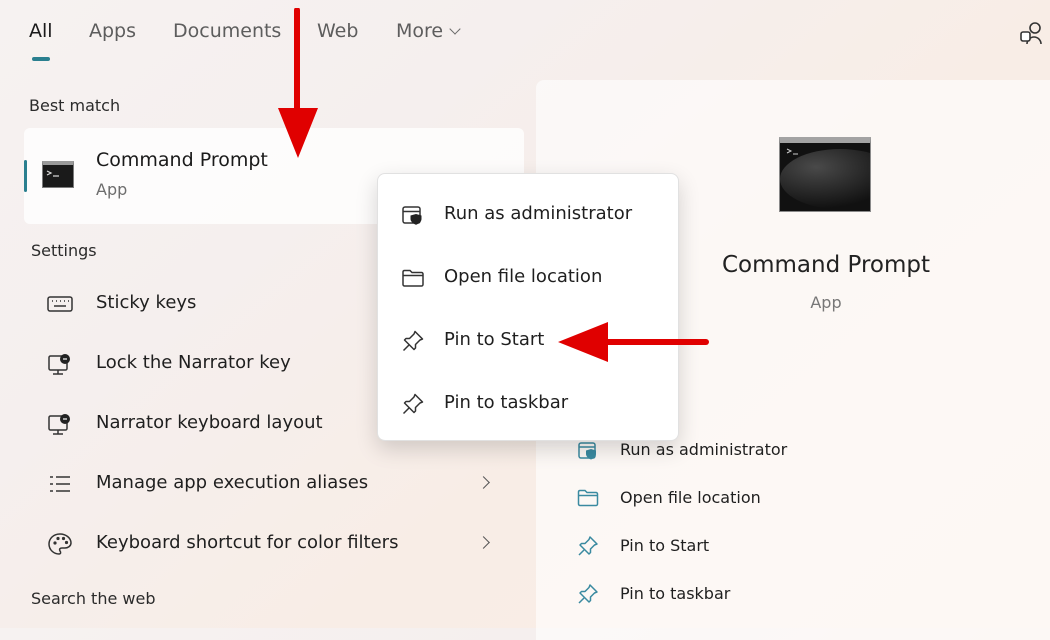 The width and height of the screenshot is (1050, 640). I want to click on context-menu-pin-to-taskbar: Pin to taskbar, so click(528, 403).